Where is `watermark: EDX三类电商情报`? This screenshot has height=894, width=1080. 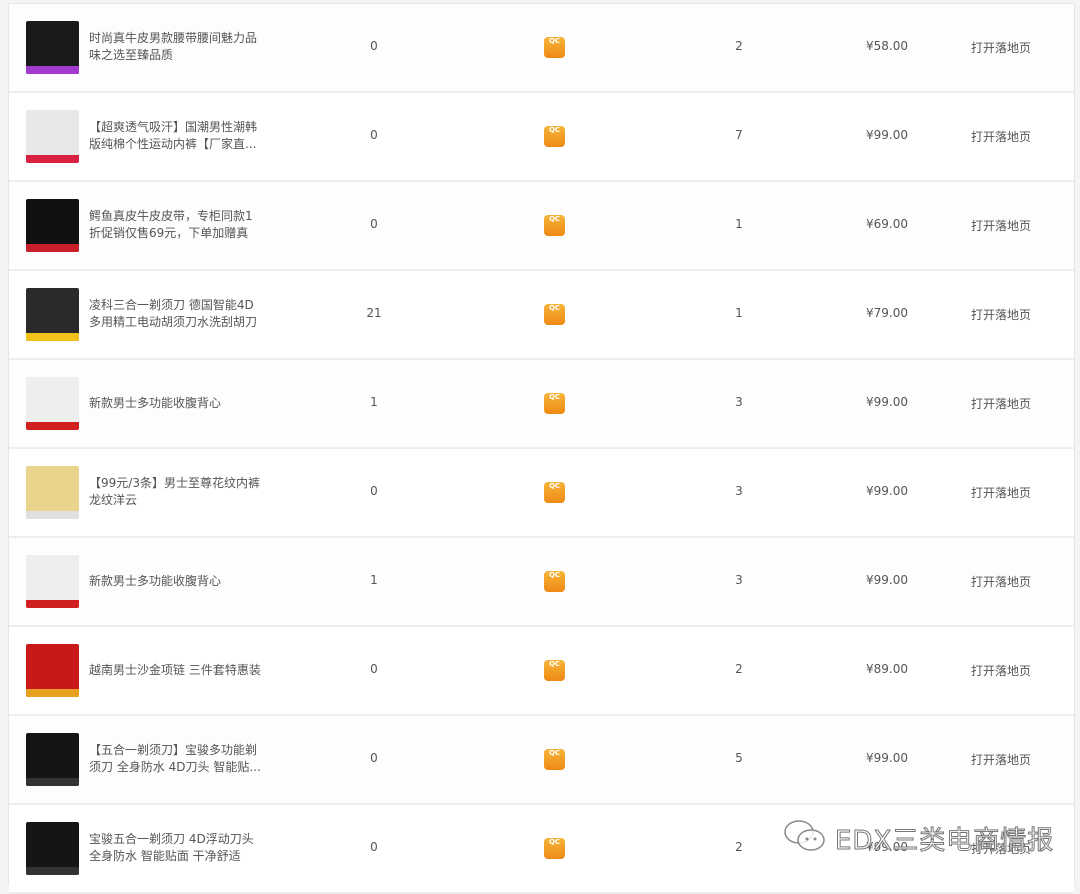 watermark: EDX三类电商情报 is located at coordinates (944, 841).